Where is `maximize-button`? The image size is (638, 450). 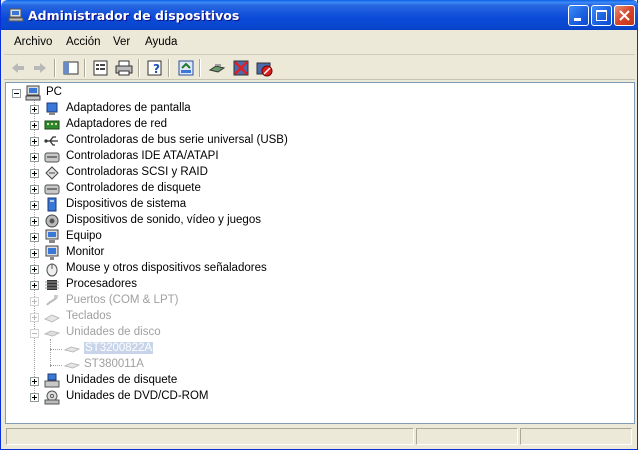 maximize-button is located at coordinates (601, 15).